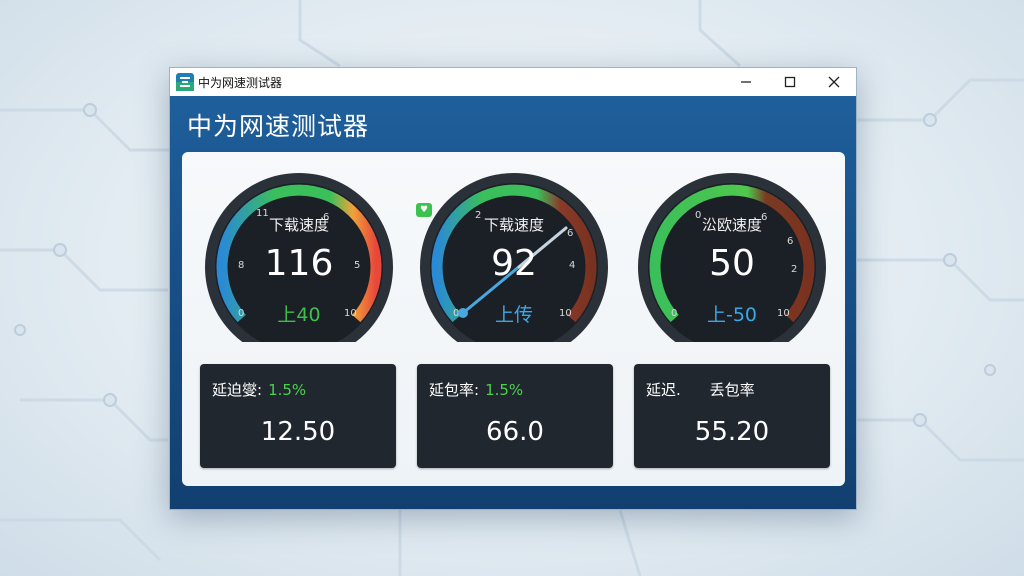  I want to click on packet-loss-card: 延包率: 1.5% 66.0, so click(515, 416).